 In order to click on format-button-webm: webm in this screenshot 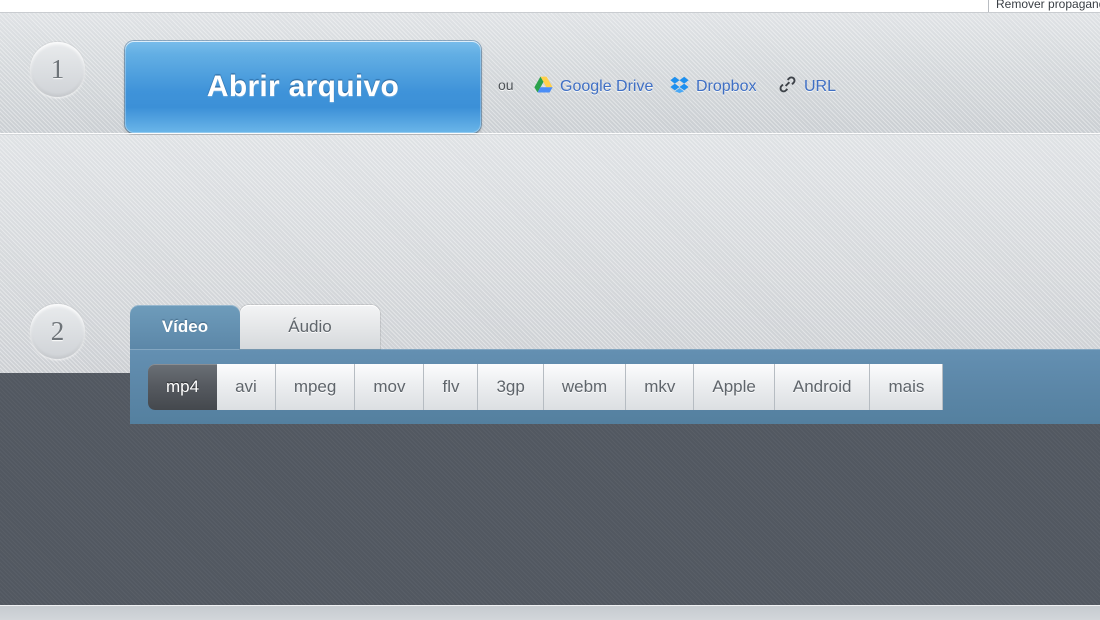, I will do `click(585, 387)`.